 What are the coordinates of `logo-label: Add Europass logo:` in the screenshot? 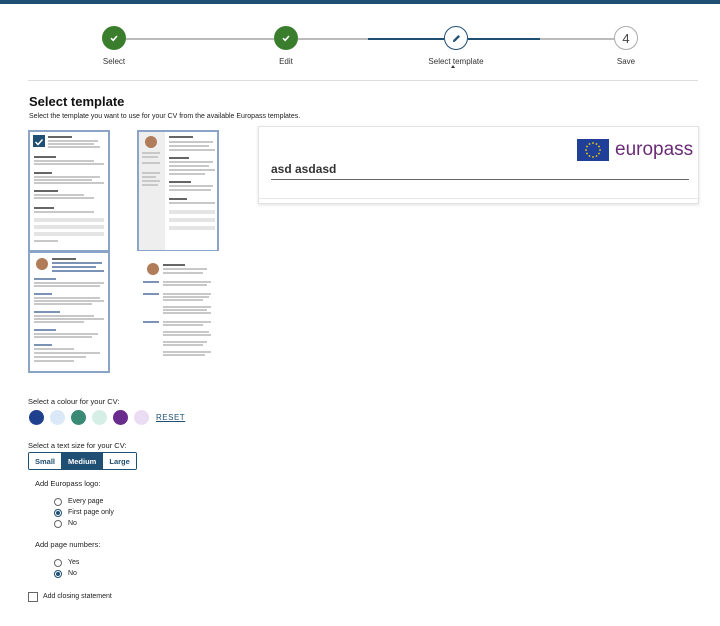 It's located at (68, 483).